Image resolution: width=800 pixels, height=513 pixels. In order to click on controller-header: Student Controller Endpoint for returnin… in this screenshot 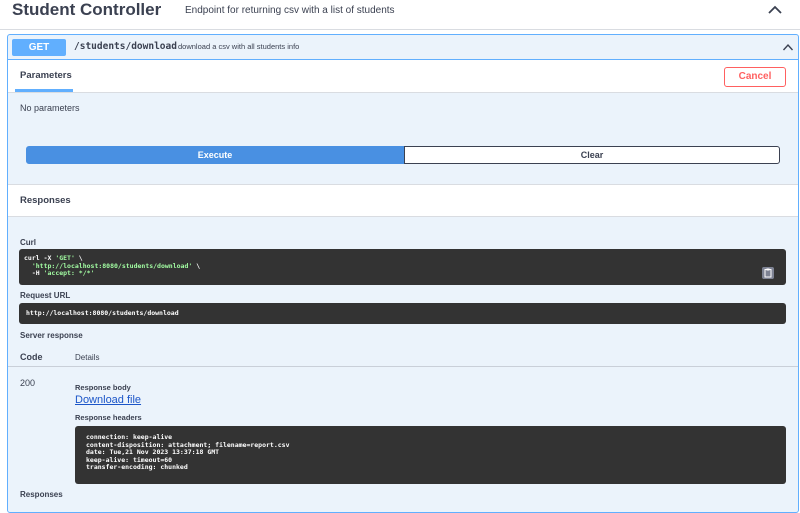, I will do `click(400, 15)`.